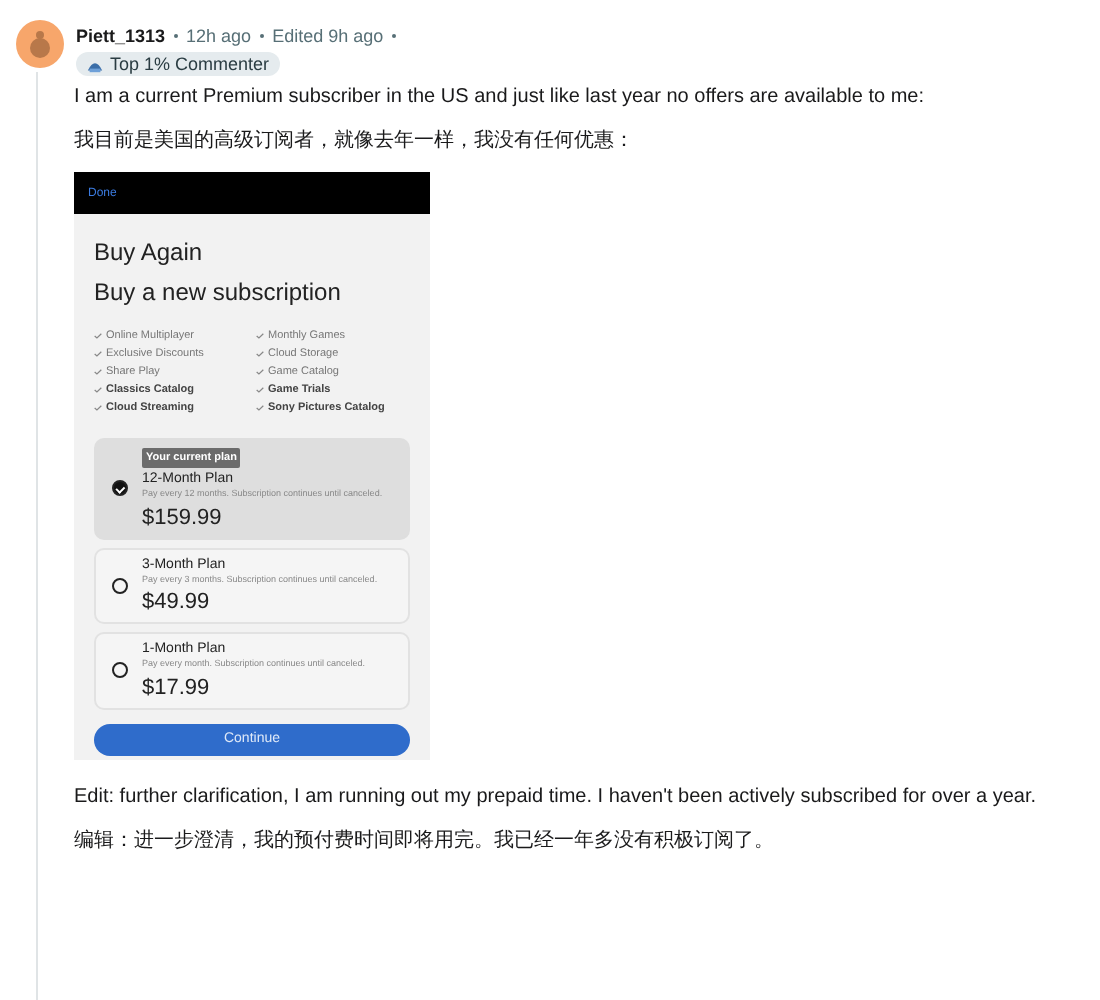  Describe the element at coordinates (556, 797) in the screenshot. I see `comment-text: Edit: further clarification, I am running out my prepaid time. I haven't been actively subscribed for over a year.` at that location.